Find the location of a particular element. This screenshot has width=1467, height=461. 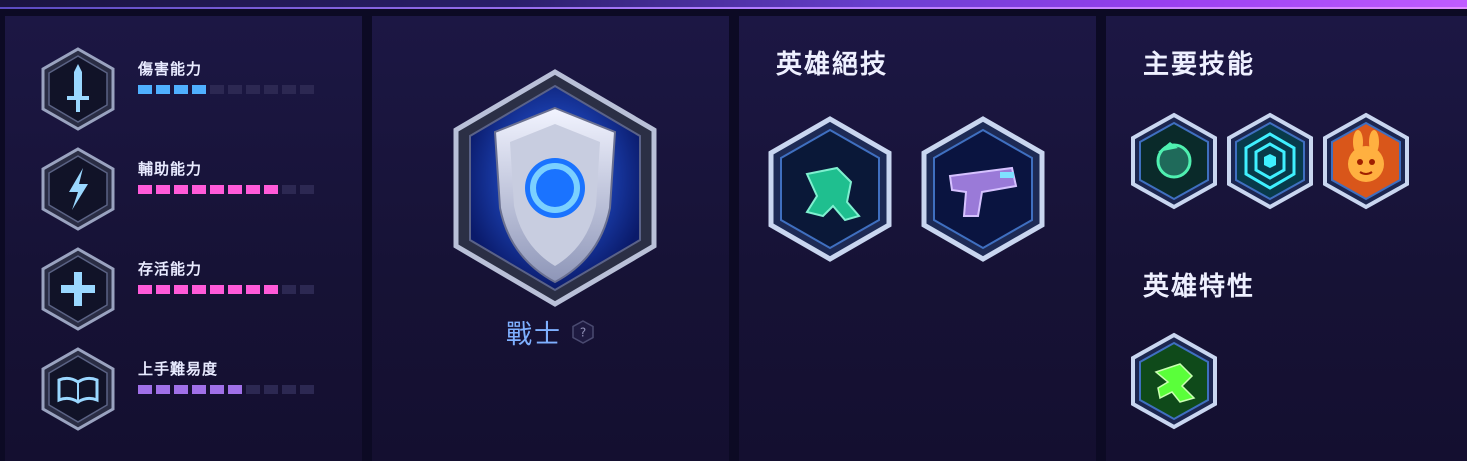

stat-survivability: 存活能力 is located at coordinates (183, 291).